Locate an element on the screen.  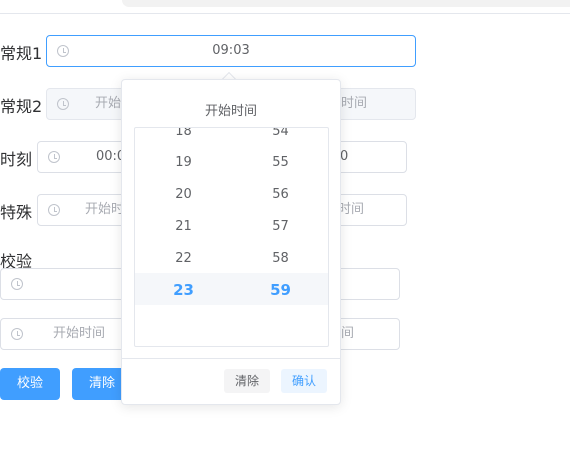
hour-option: 20 is located at coordinates (183, 195).